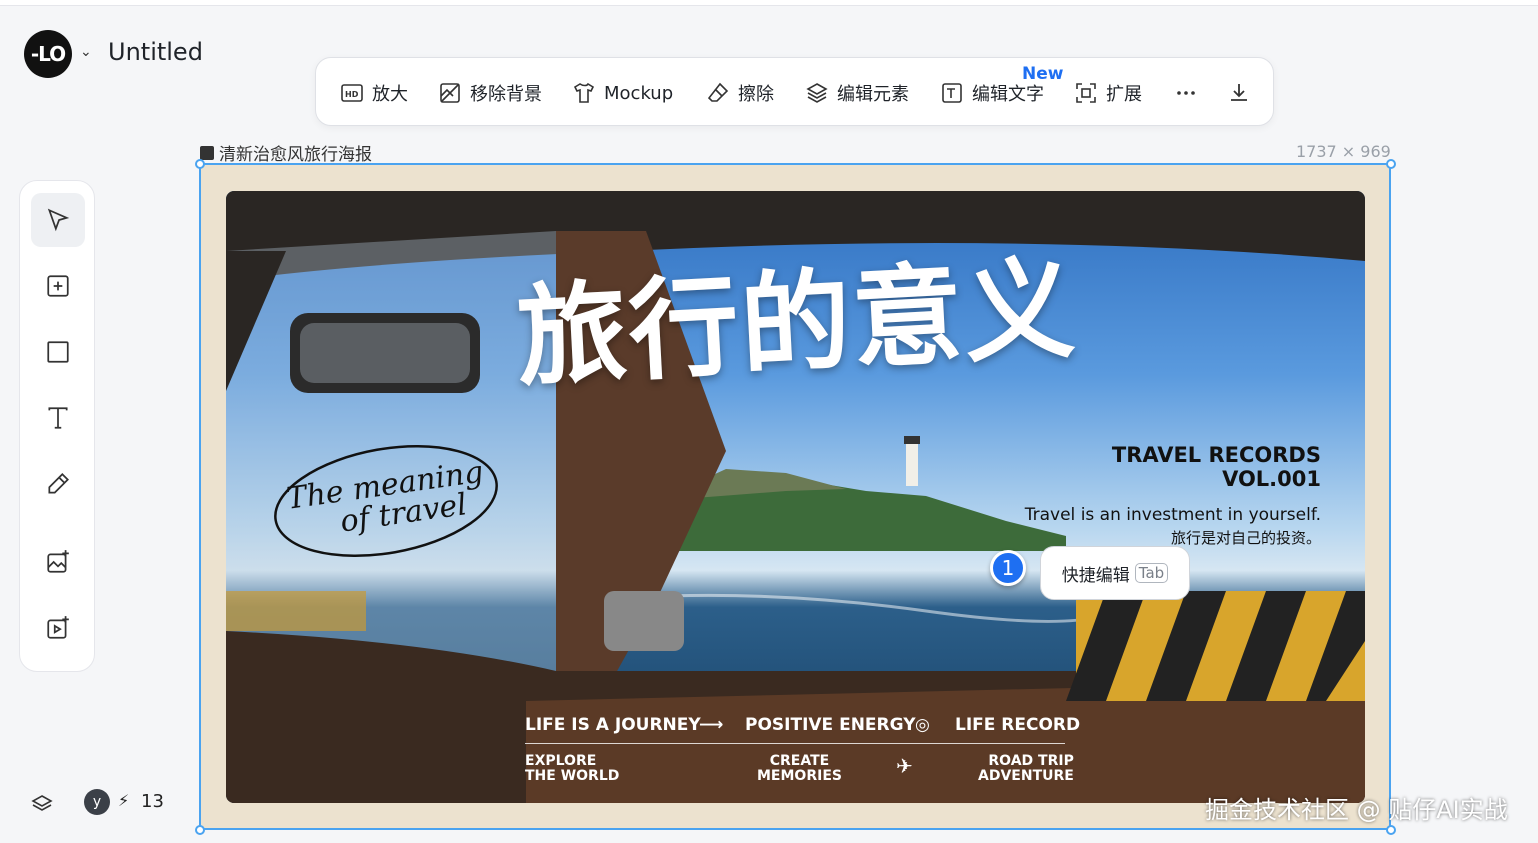 This screenshot has width=1538, height=843. I want to click on text-edit-icon, so click(952, 93).